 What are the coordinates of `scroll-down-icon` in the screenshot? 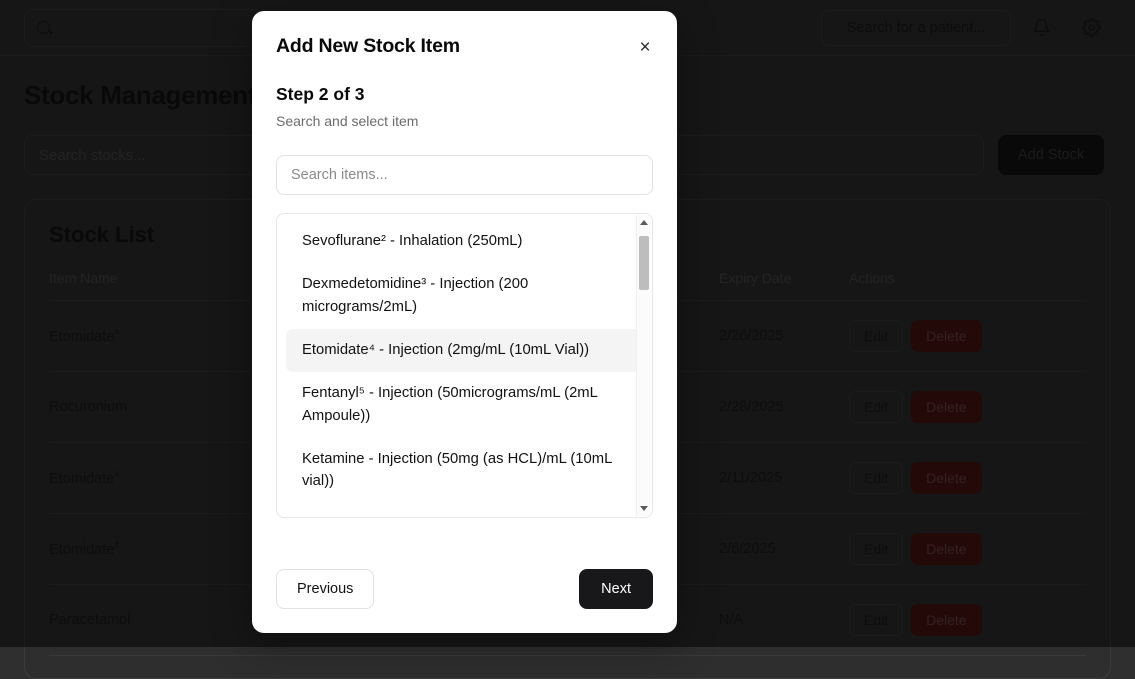 It's located at (644, 508).